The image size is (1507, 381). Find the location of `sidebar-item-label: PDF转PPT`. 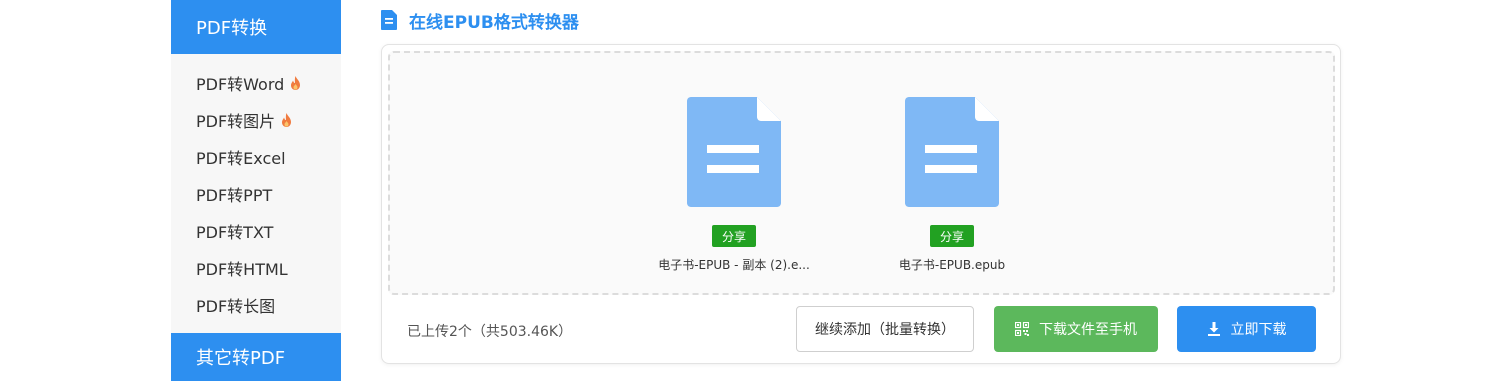

sidebar-item-label: PDF转PPT is located at coordinates (234, 195).